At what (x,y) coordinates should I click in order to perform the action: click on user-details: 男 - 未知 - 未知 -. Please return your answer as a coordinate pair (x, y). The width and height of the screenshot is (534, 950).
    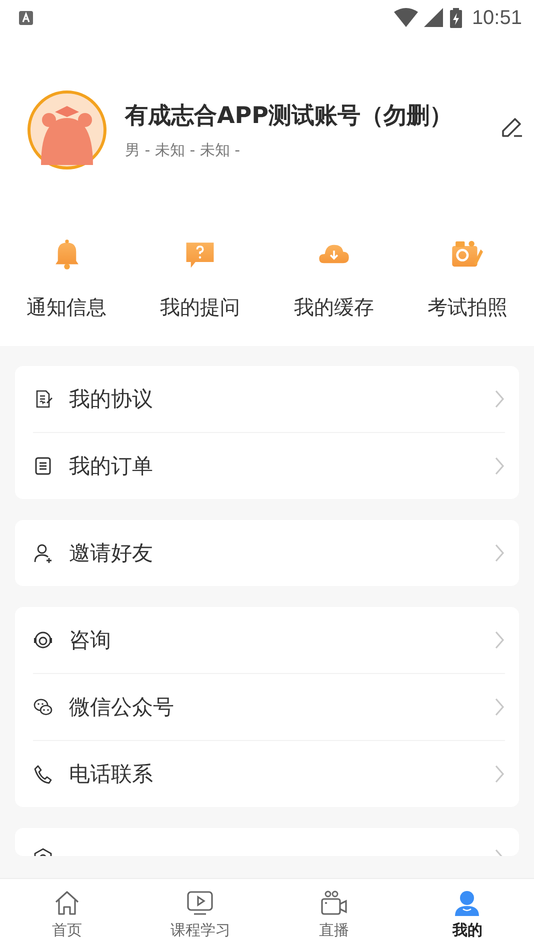
    Looking at the image, I should click on (183, 150).